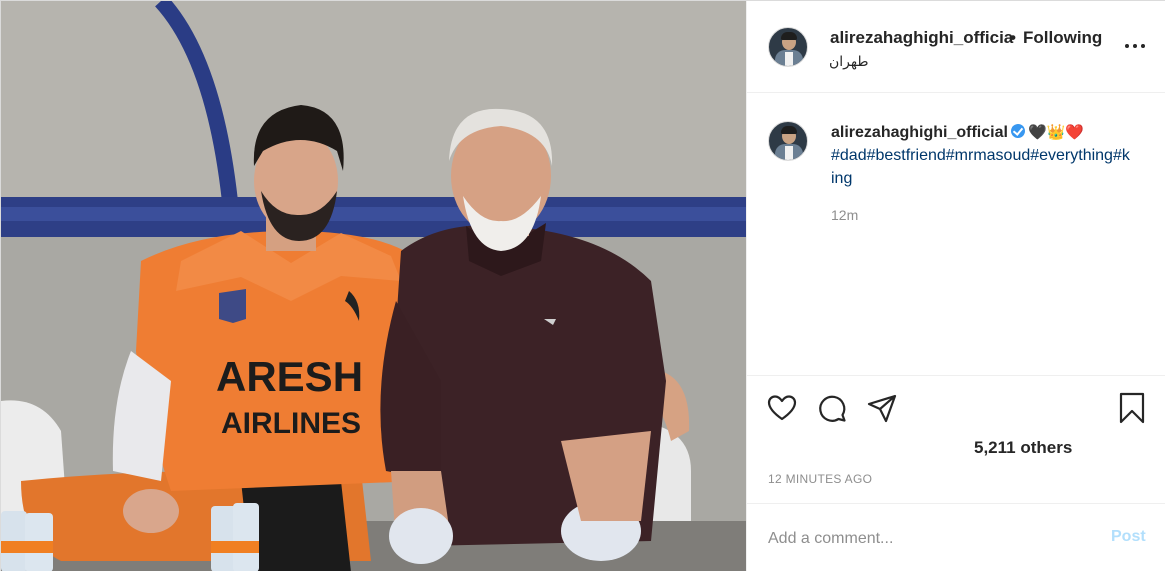 The image size is (1165, 571). Describe the element at coordinates (291, 423) in the screenshot. I see `jersey-text-line2: AIRLINES` at that location.